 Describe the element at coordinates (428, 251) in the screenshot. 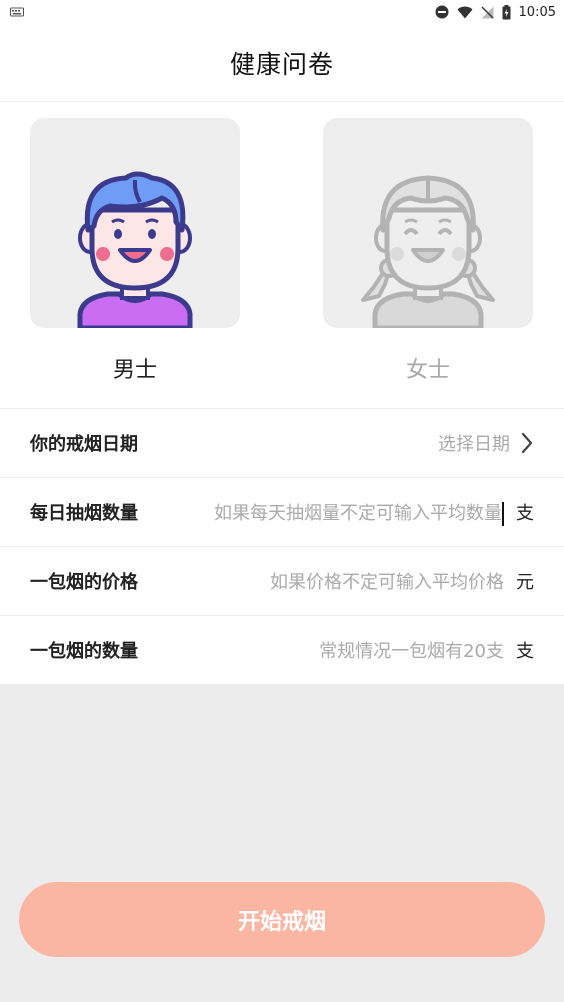

I see `female-avatar-icon` at that location.